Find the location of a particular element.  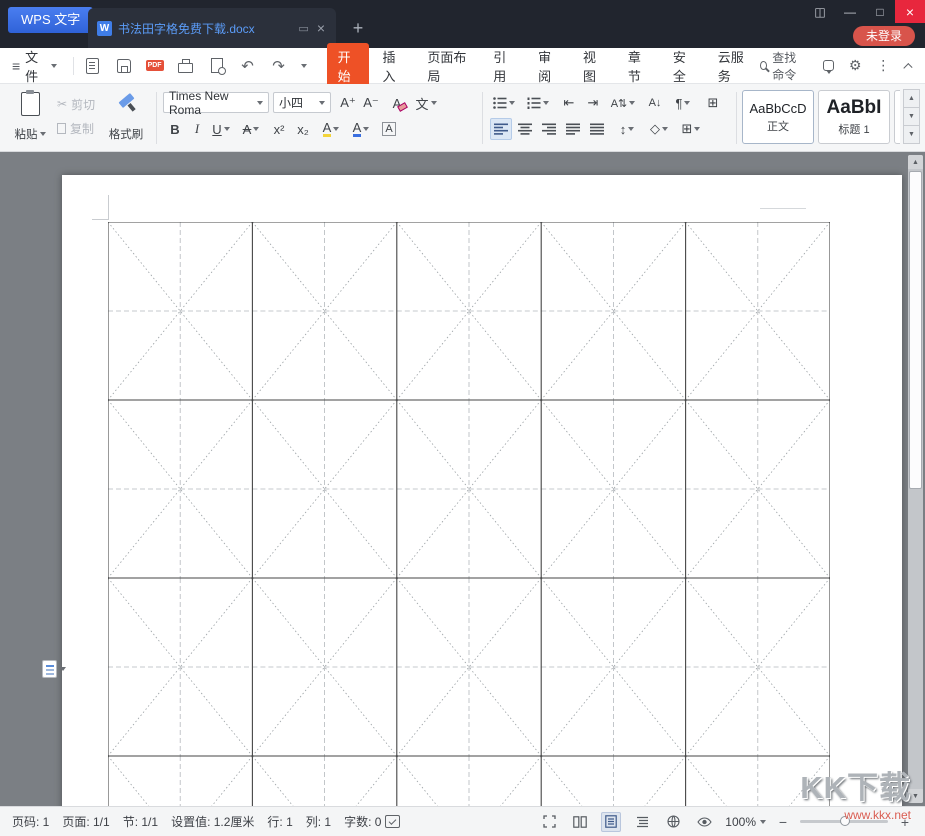

style-card-1: AaBbI 标题 1 is located at coordinates (854, 117).